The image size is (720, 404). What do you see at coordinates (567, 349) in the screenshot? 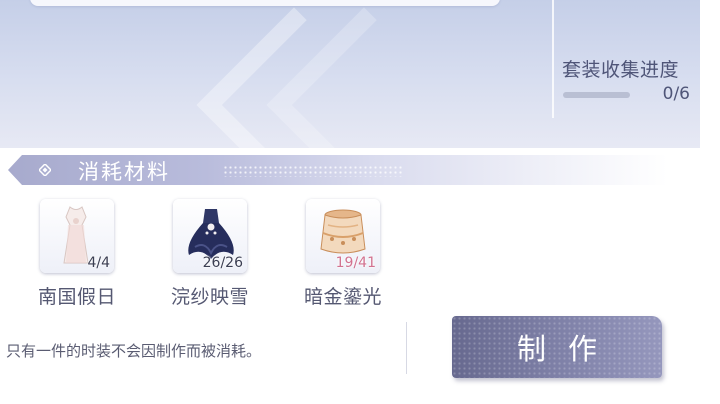
I see `craft-button-label: 制作` at bounding box center [567, 349].